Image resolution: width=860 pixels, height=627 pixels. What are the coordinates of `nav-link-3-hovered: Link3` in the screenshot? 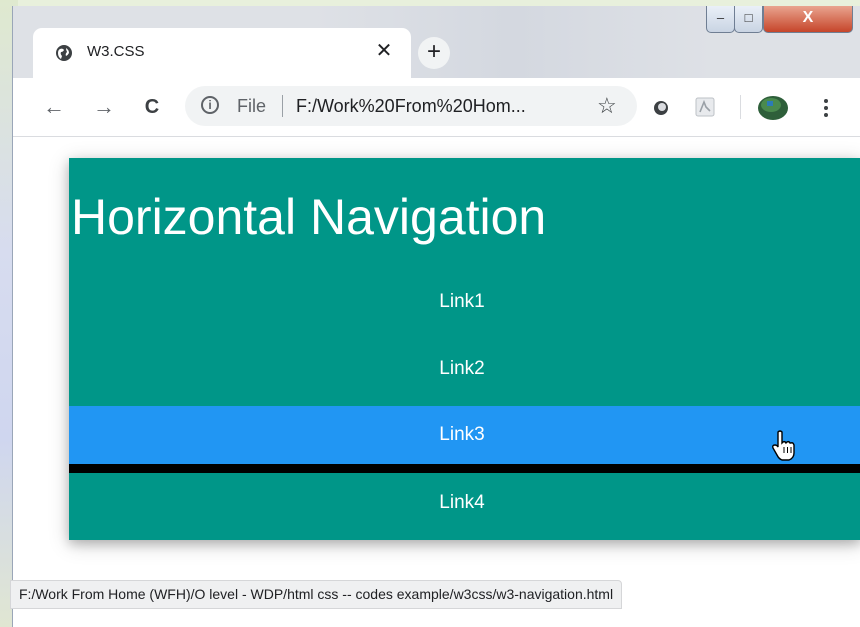 It's located at (464, 435).